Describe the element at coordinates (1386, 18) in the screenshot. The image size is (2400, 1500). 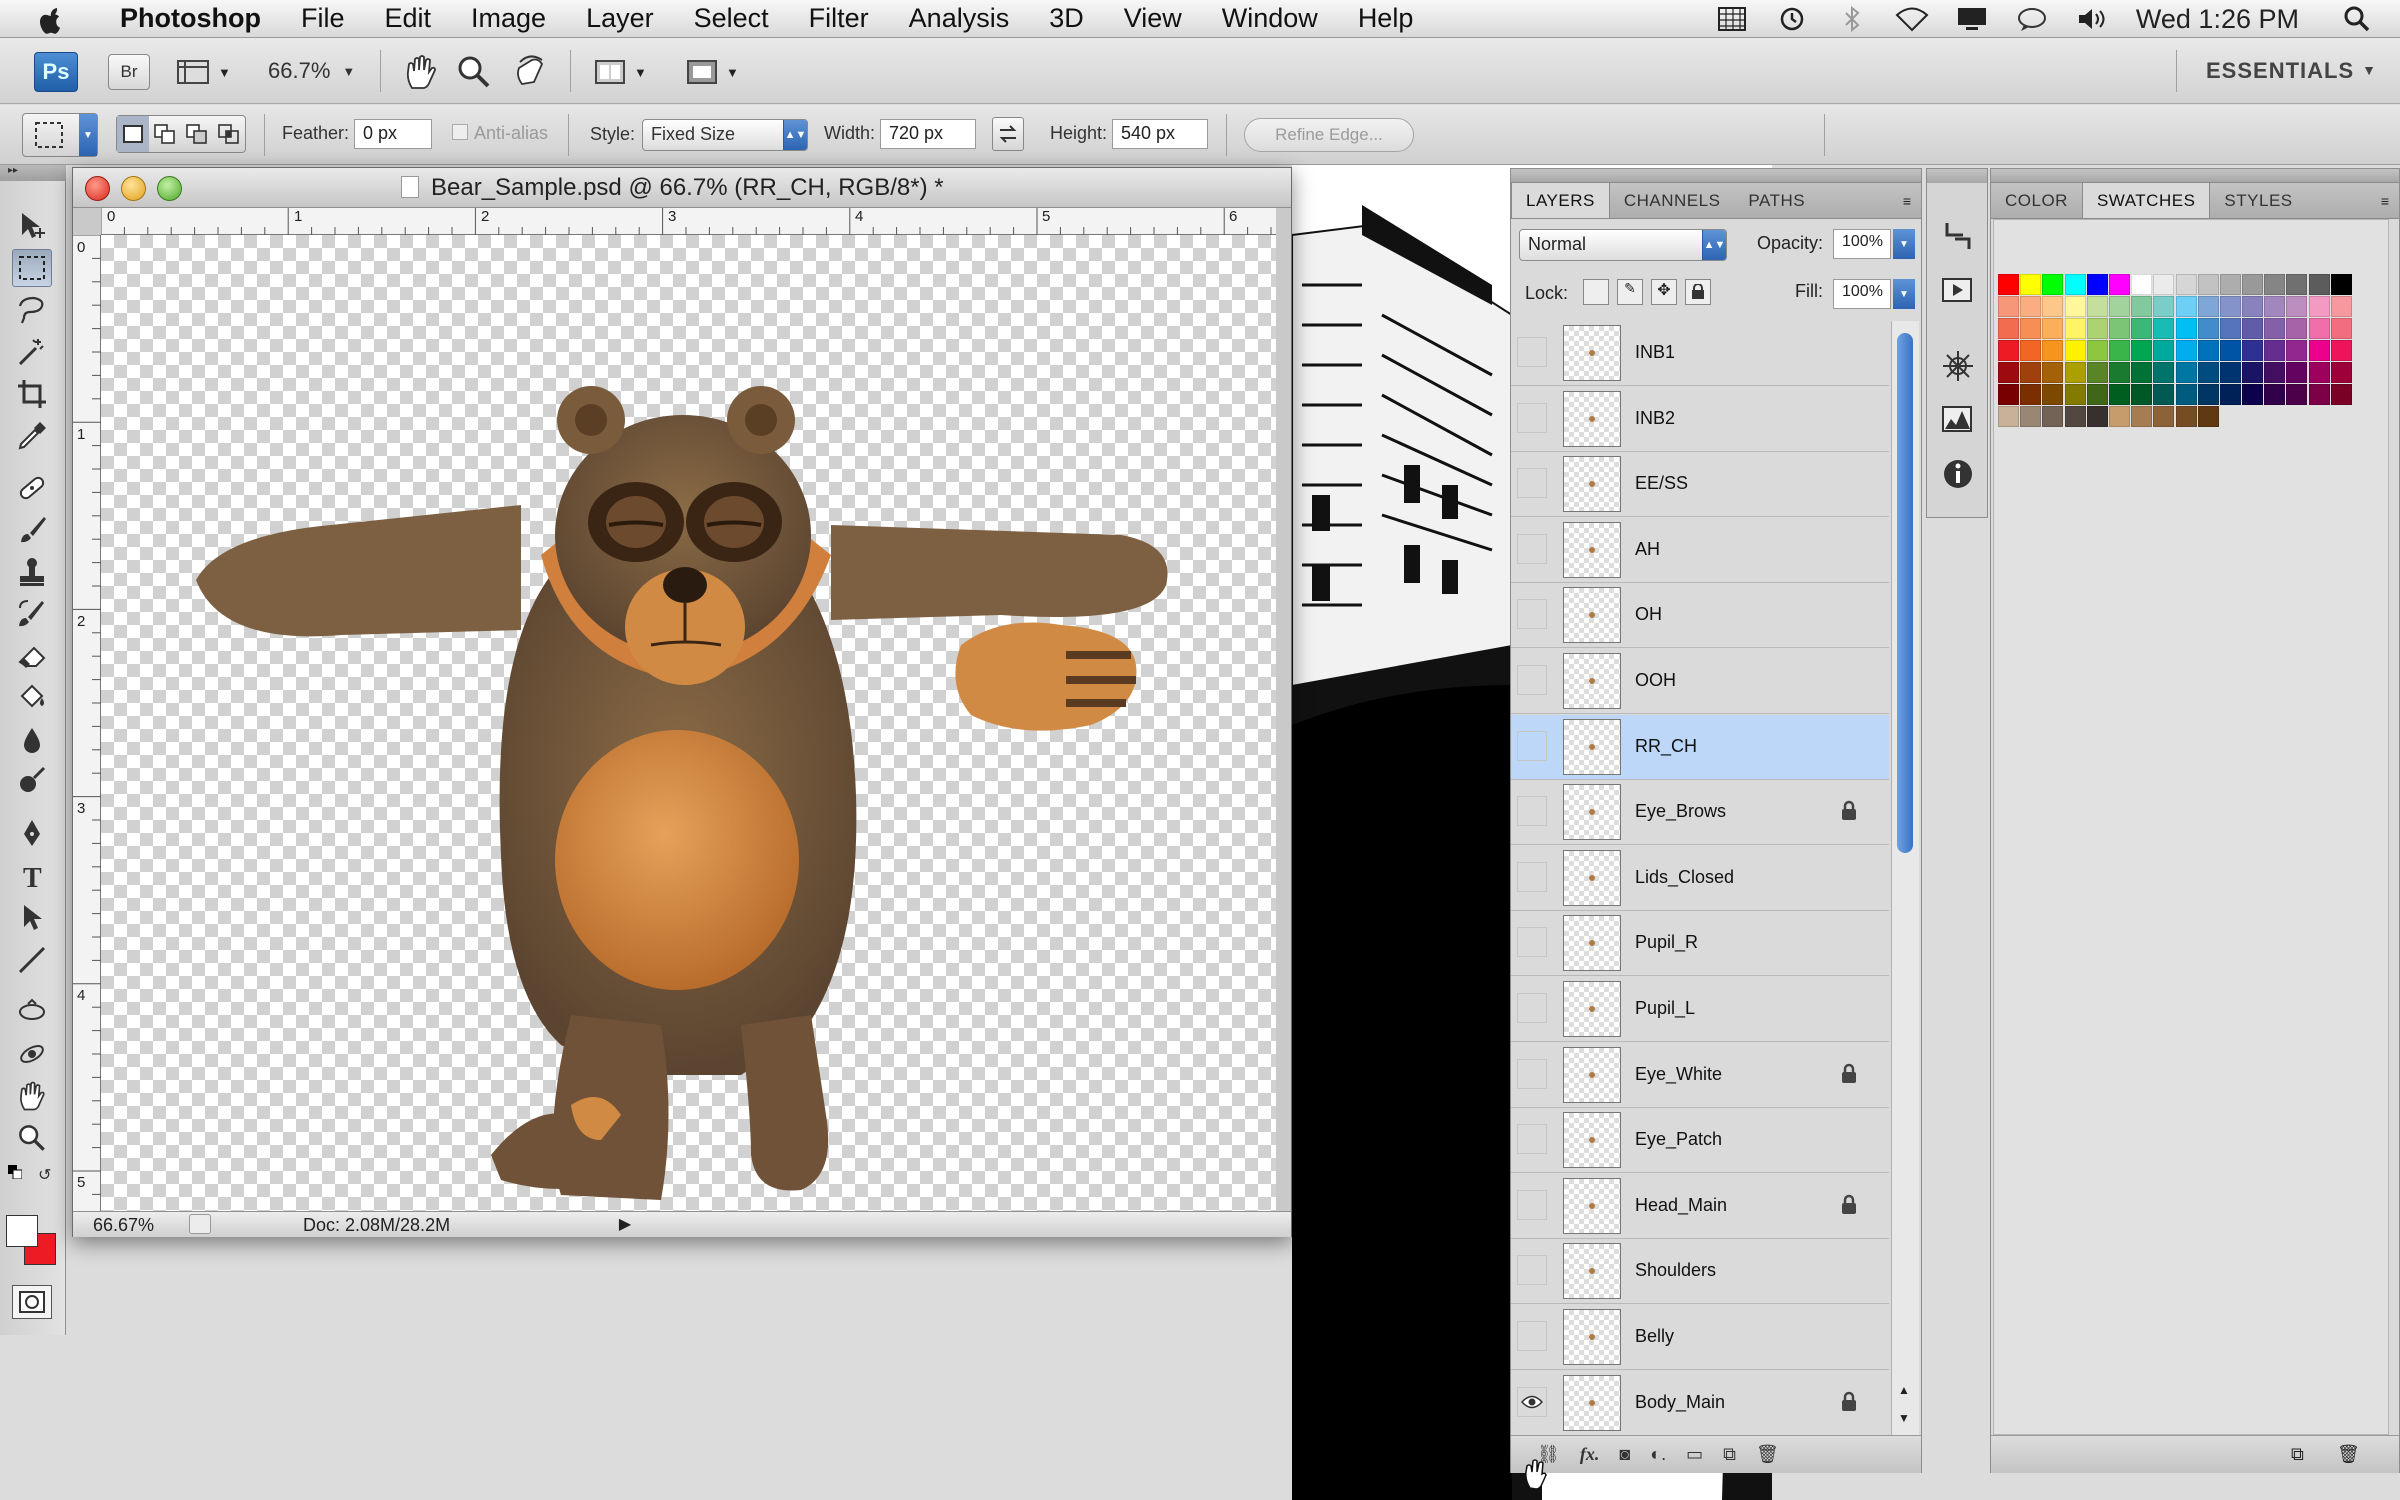
I see `menu-help: Help` at that location.